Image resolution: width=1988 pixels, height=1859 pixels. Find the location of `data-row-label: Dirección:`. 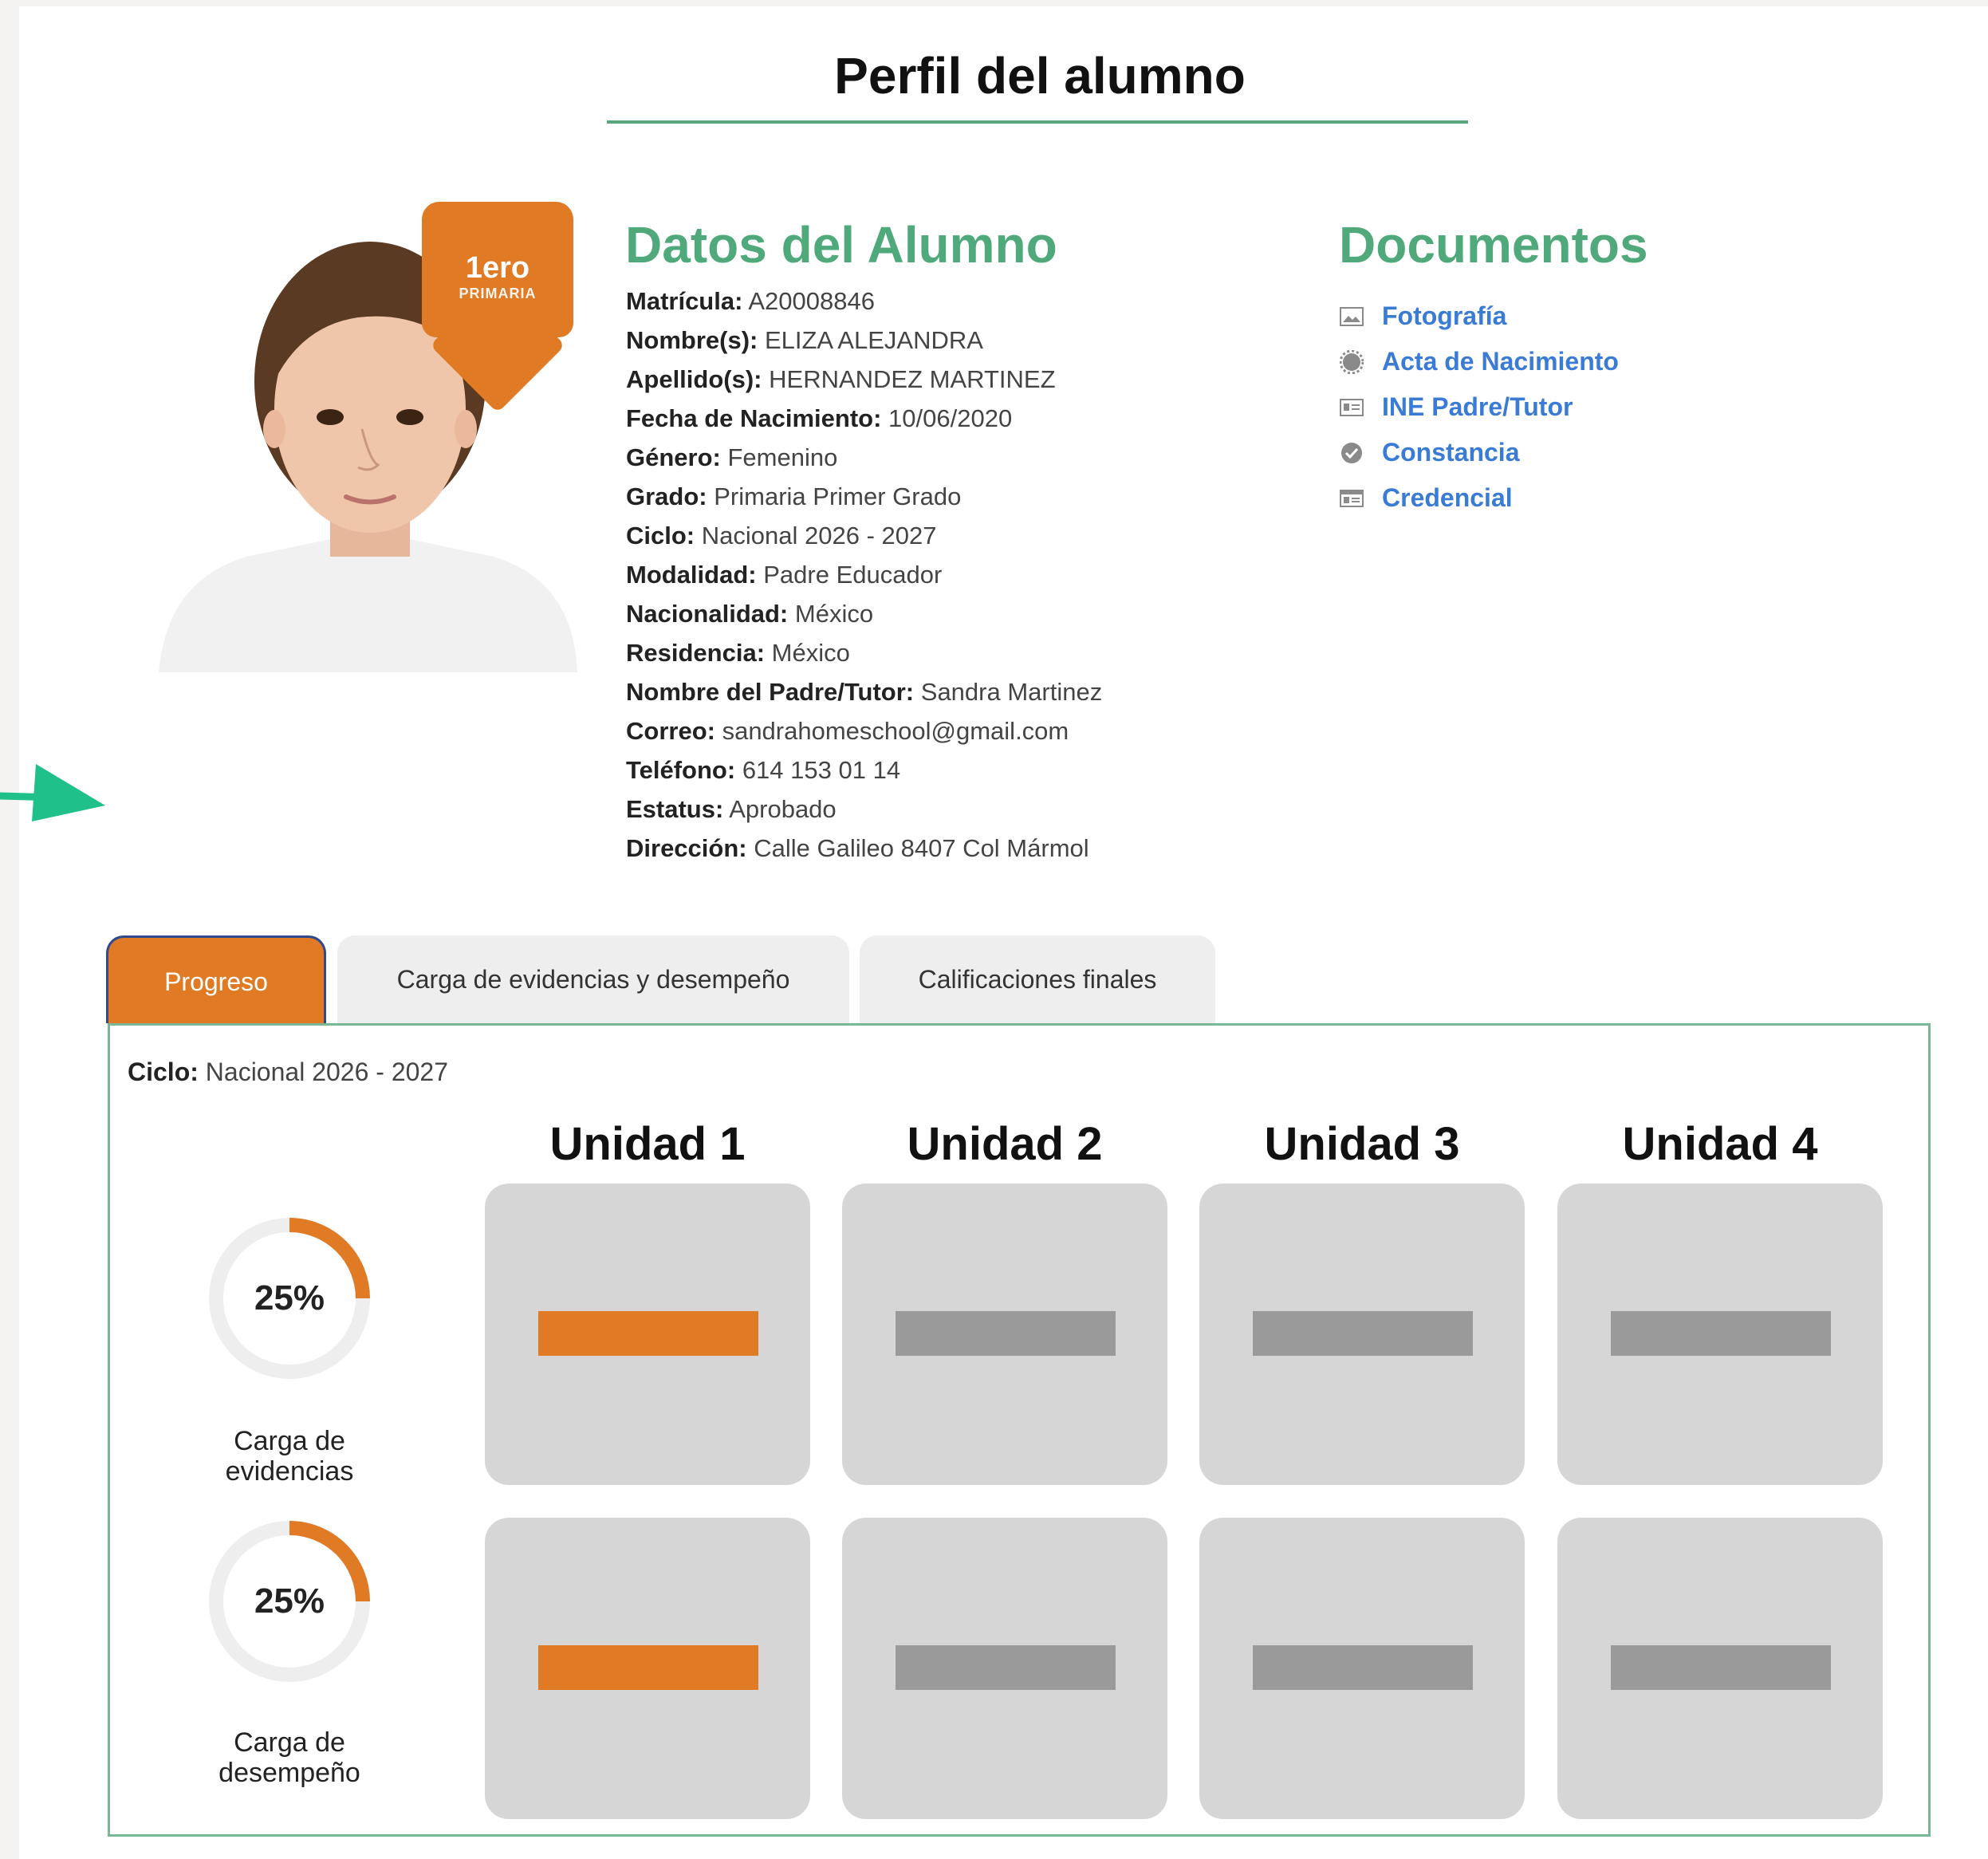

data-row-label: Dirección: is located at coordinates (686, 848).